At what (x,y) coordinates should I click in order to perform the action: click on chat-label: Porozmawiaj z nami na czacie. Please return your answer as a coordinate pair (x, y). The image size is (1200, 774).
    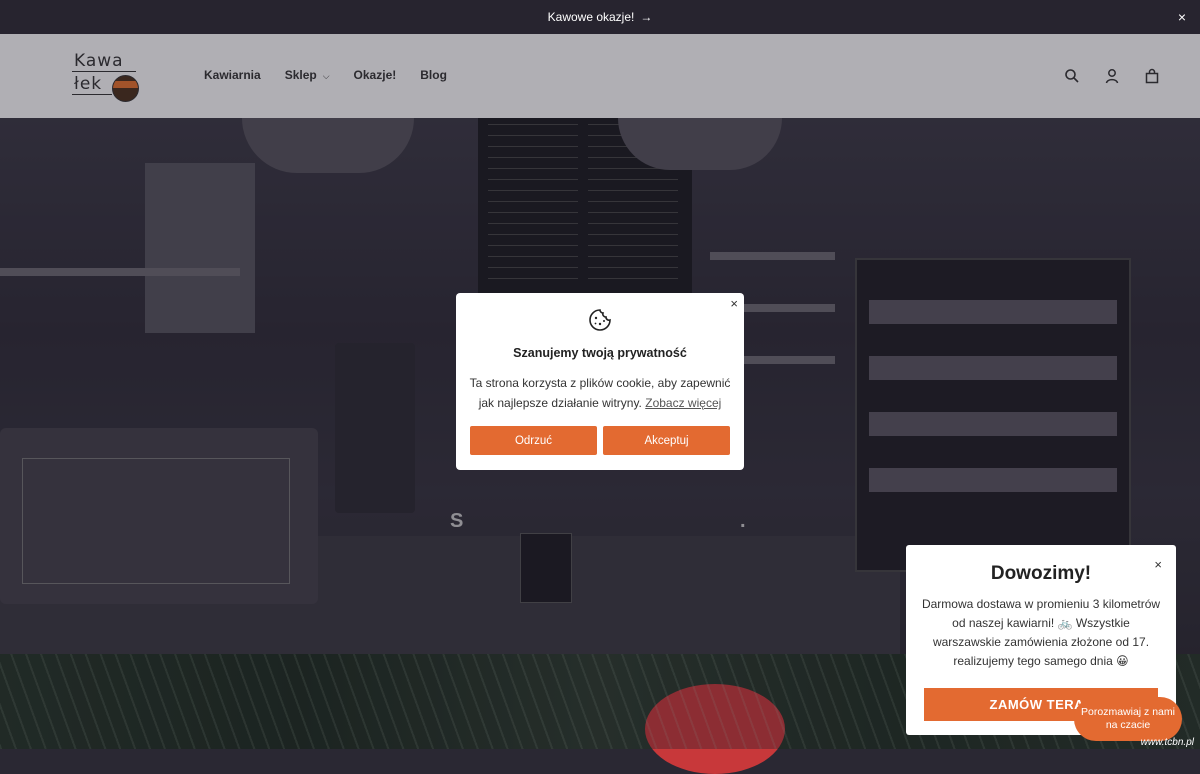
    Looking at the image, I should click on (1128, 718).